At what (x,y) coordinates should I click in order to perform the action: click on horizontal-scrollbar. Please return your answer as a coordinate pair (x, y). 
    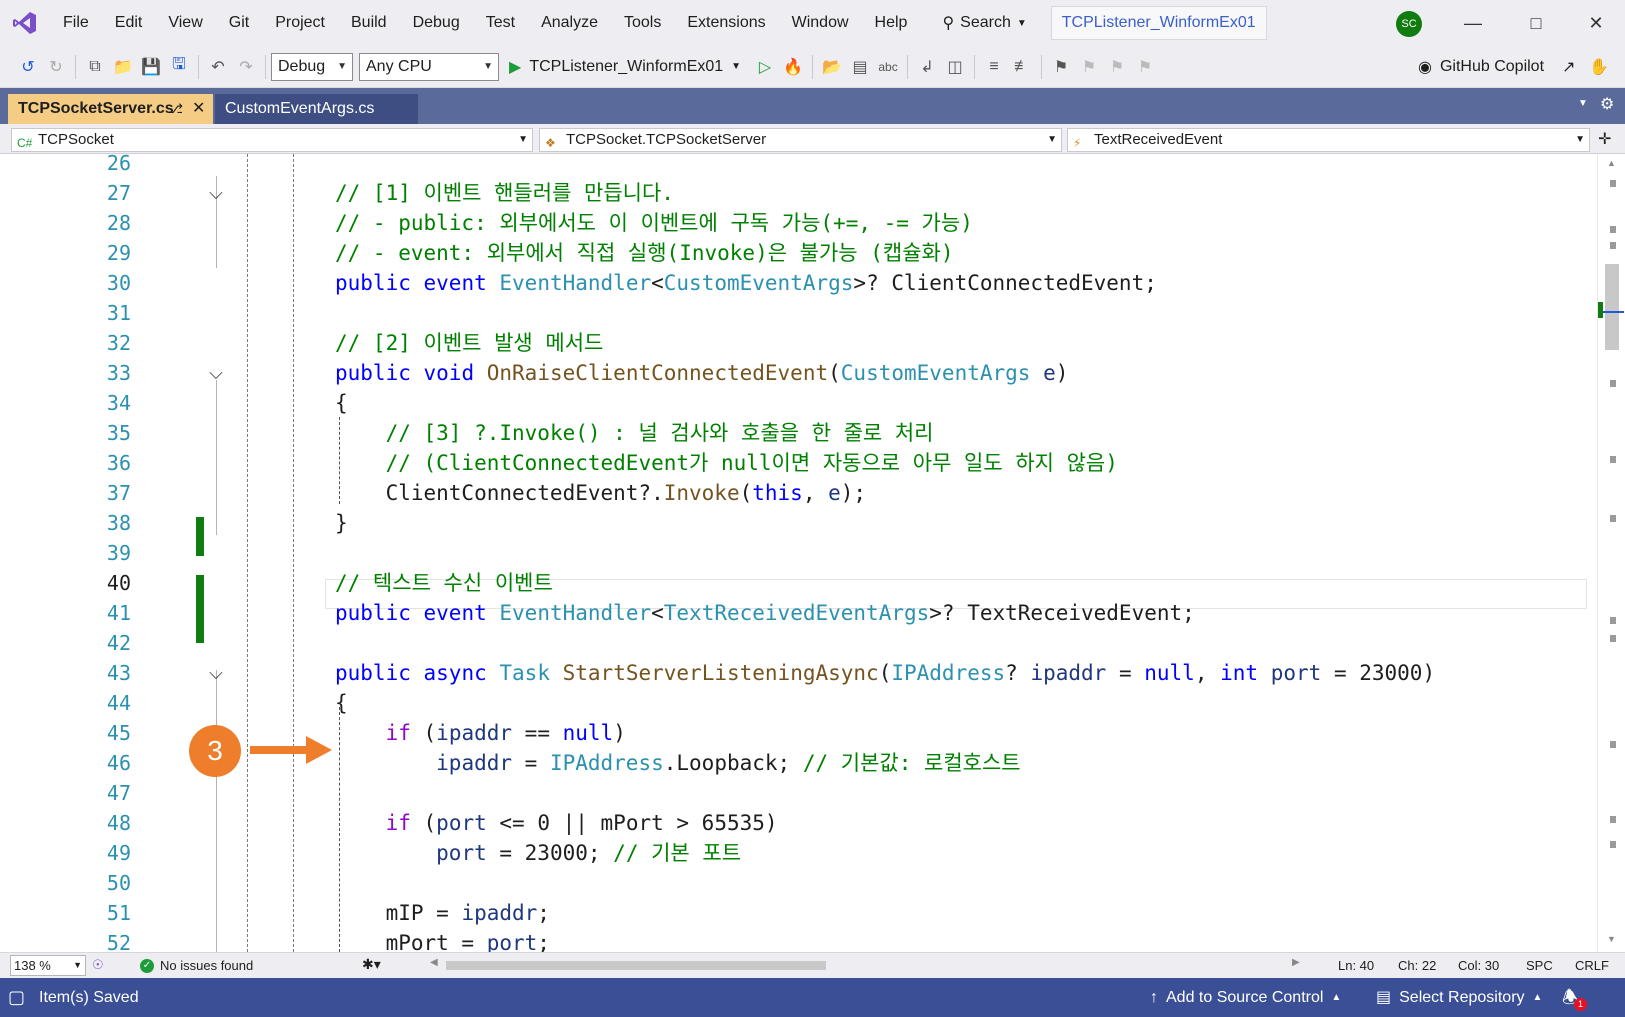
    Looking at the image, I should click on (859, 965).